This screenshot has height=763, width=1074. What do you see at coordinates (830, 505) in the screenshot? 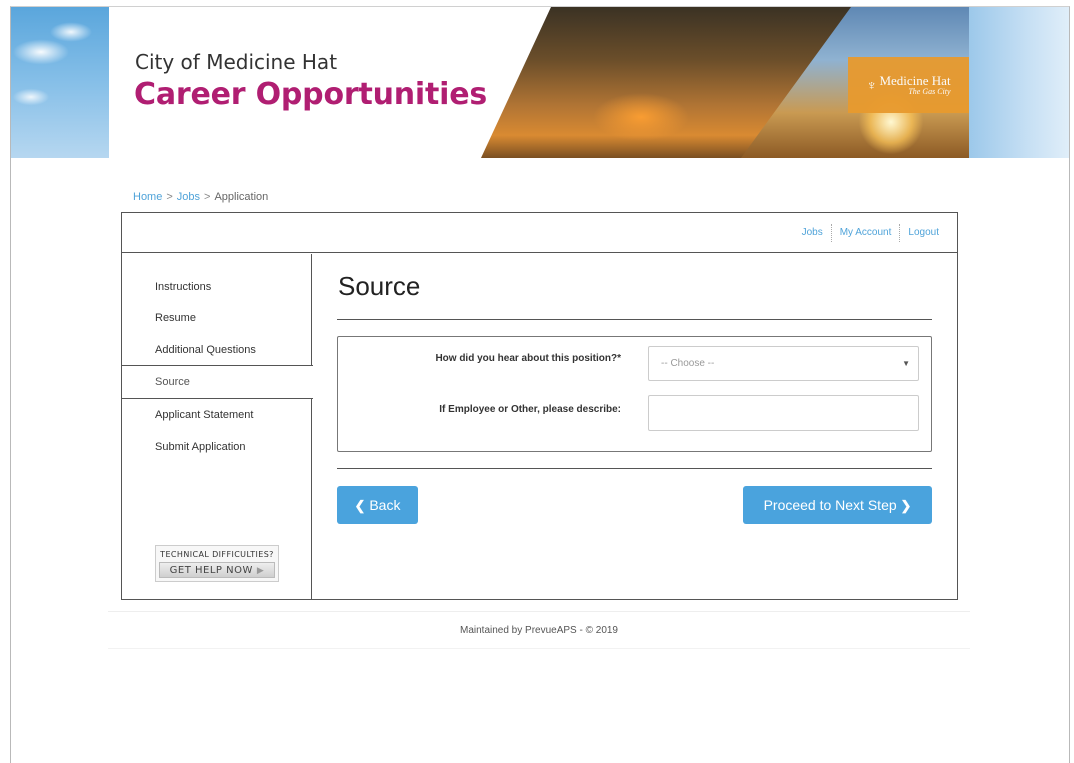
I see `next-button-label: Proceed to Next Step` at bounding box center [830, 505].